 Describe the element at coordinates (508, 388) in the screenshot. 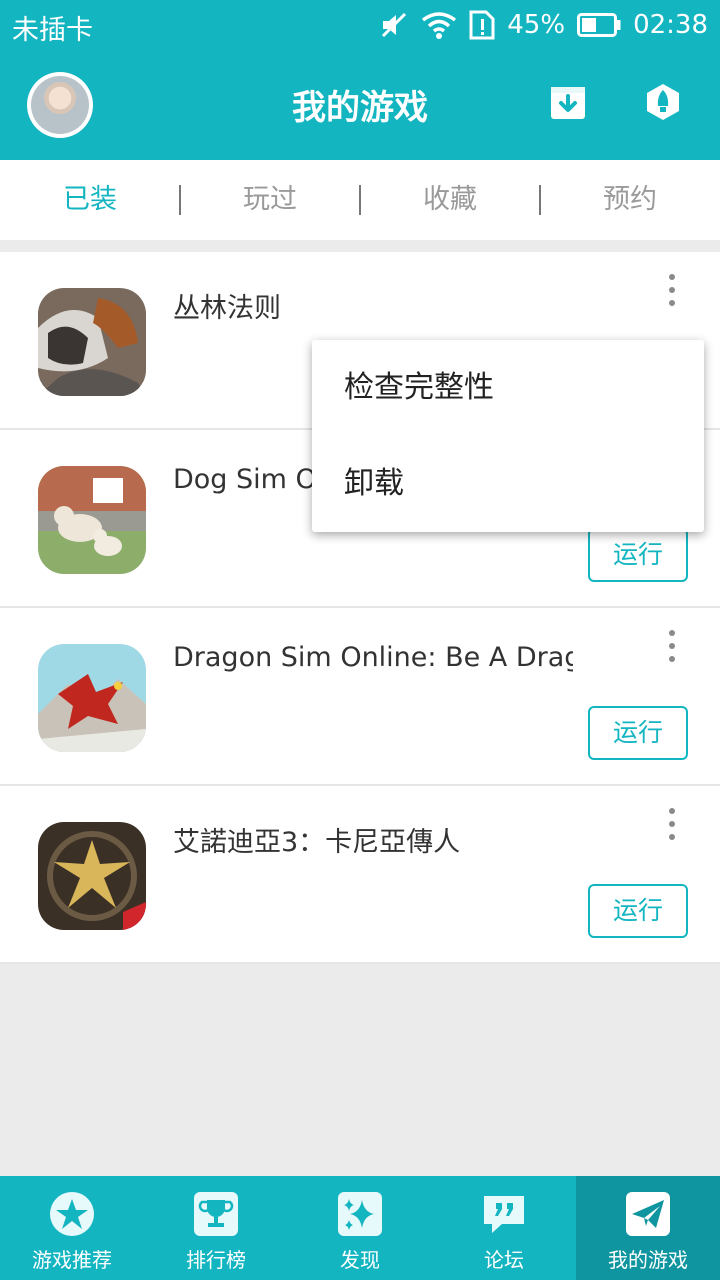

I see `menu-item-check-integrity: 检查完整性` at that location.